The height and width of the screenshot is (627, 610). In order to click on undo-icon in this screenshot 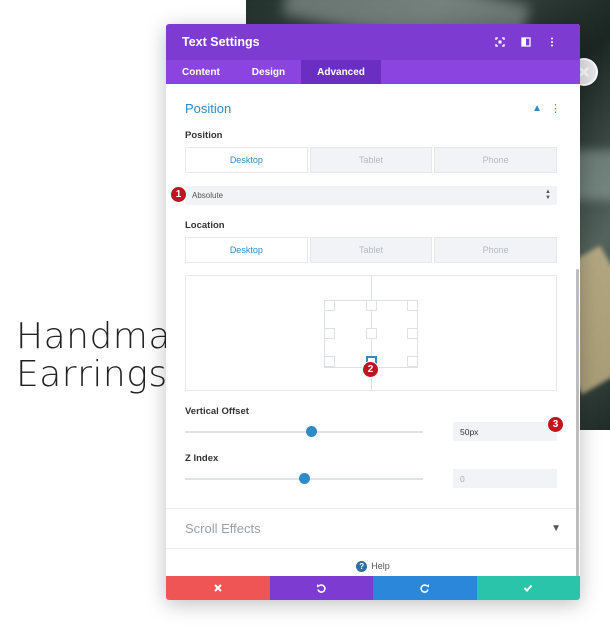, I will do `click(321, 588)`.